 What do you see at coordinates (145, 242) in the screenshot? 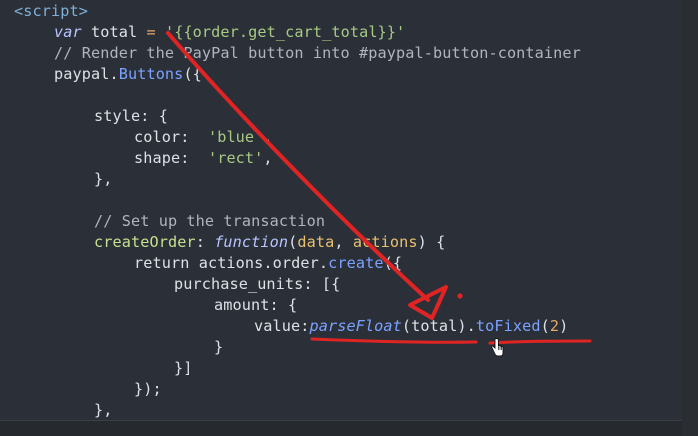
I see `code-token: createOrder` at bounding box center [145, 242].